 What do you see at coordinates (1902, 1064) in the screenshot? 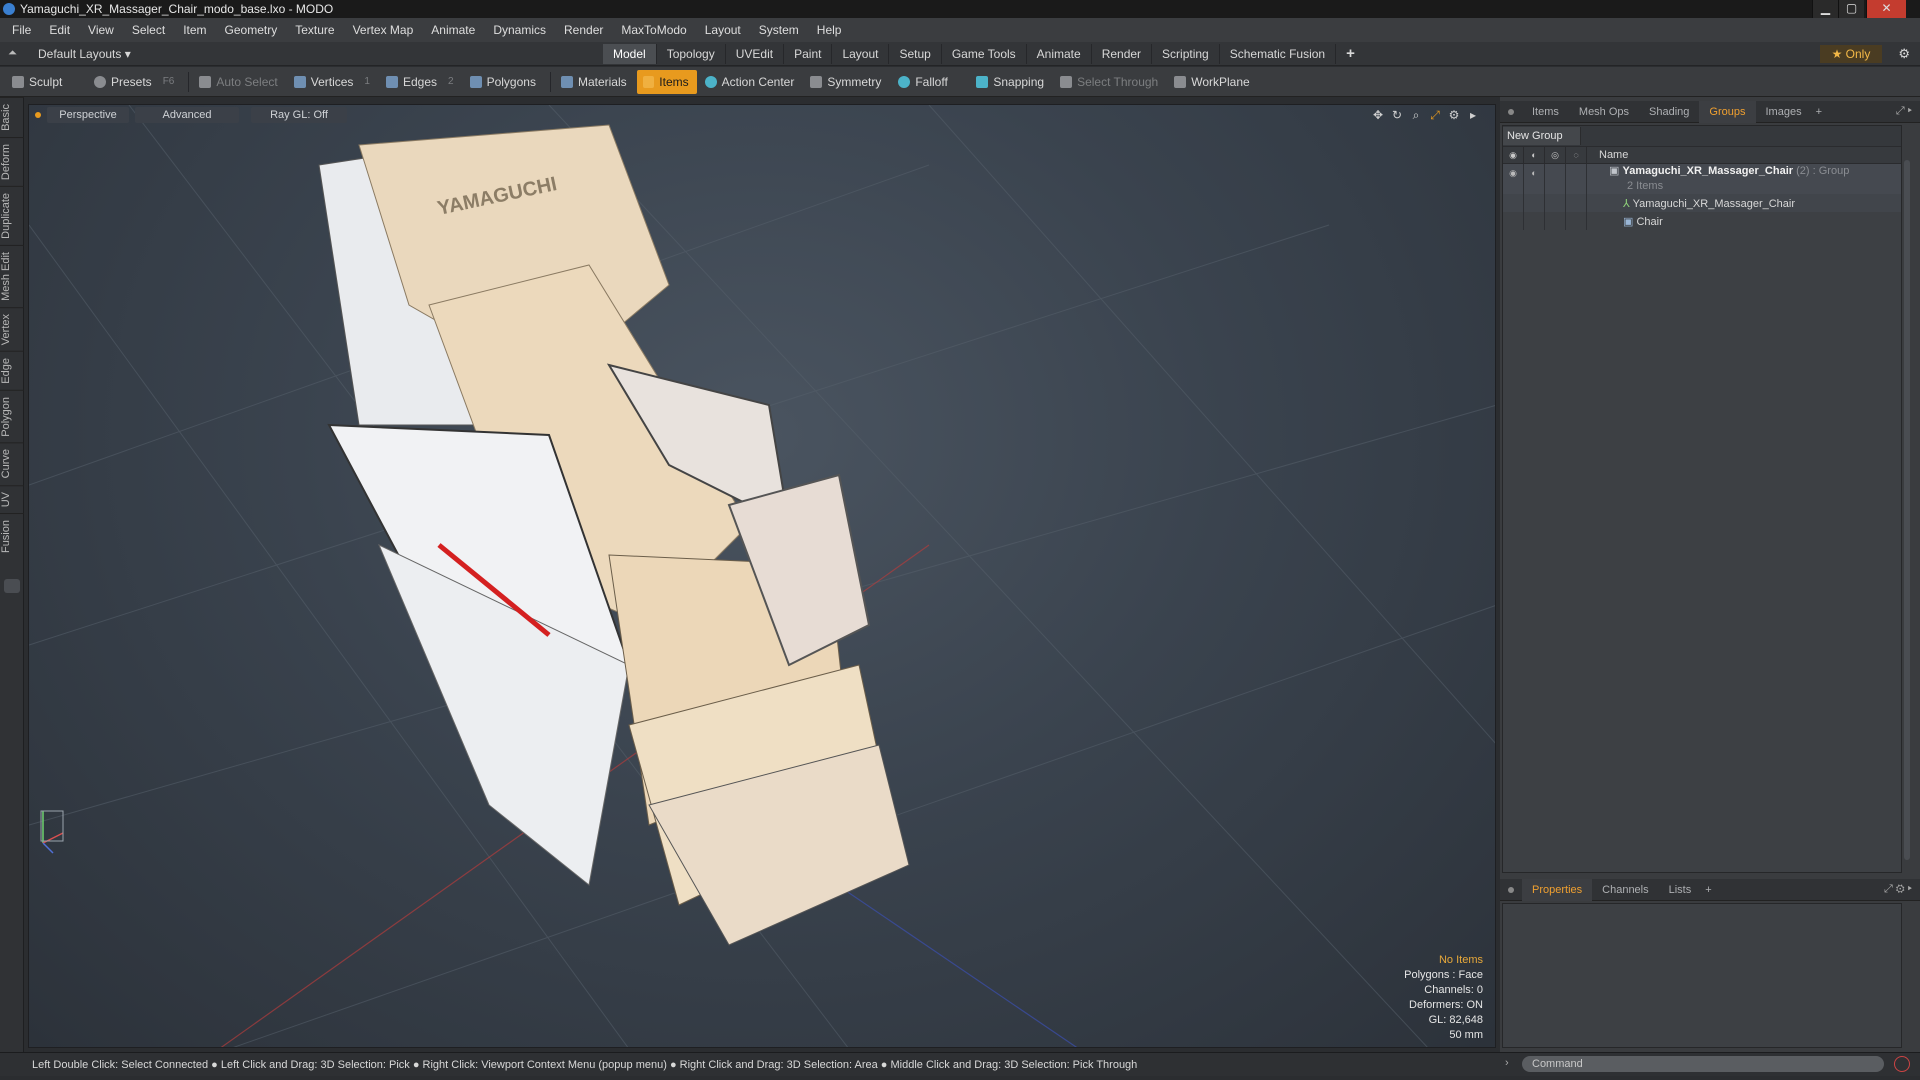
I see `command-stop-icon` at bounding box center [1902, 1064].